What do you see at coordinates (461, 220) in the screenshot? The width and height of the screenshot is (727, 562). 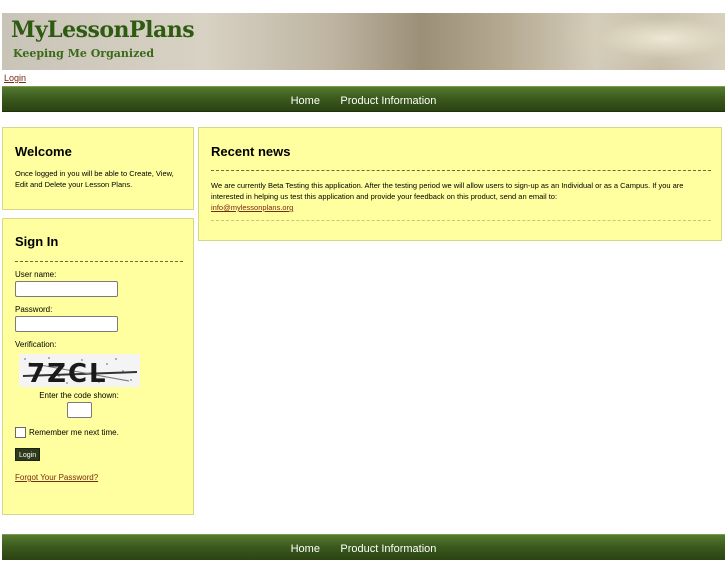 I see `news-bottom-divider` at bounding box center [461, 220].